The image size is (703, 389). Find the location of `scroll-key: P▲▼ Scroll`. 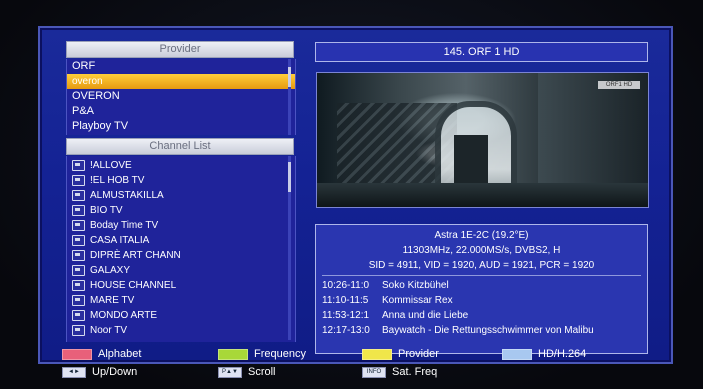

scroll-key: P▲▼ Scroll is located at coordinates (247, 372).